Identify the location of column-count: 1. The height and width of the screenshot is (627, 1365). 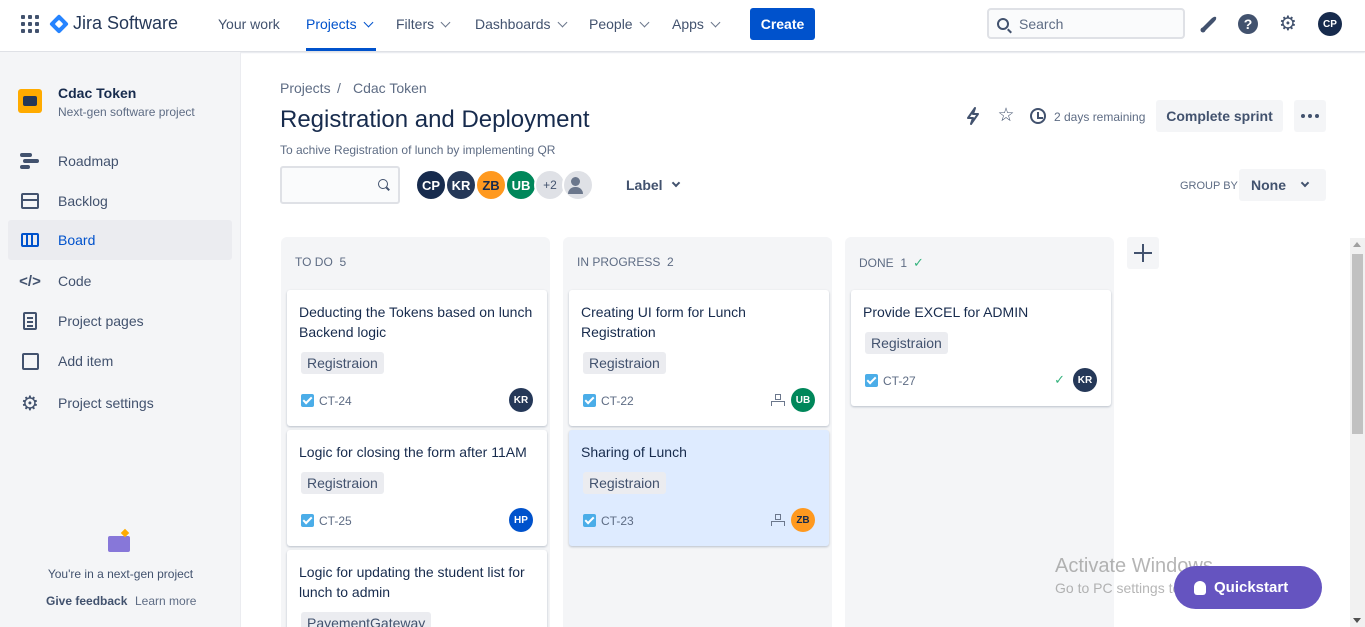
(904, 263).